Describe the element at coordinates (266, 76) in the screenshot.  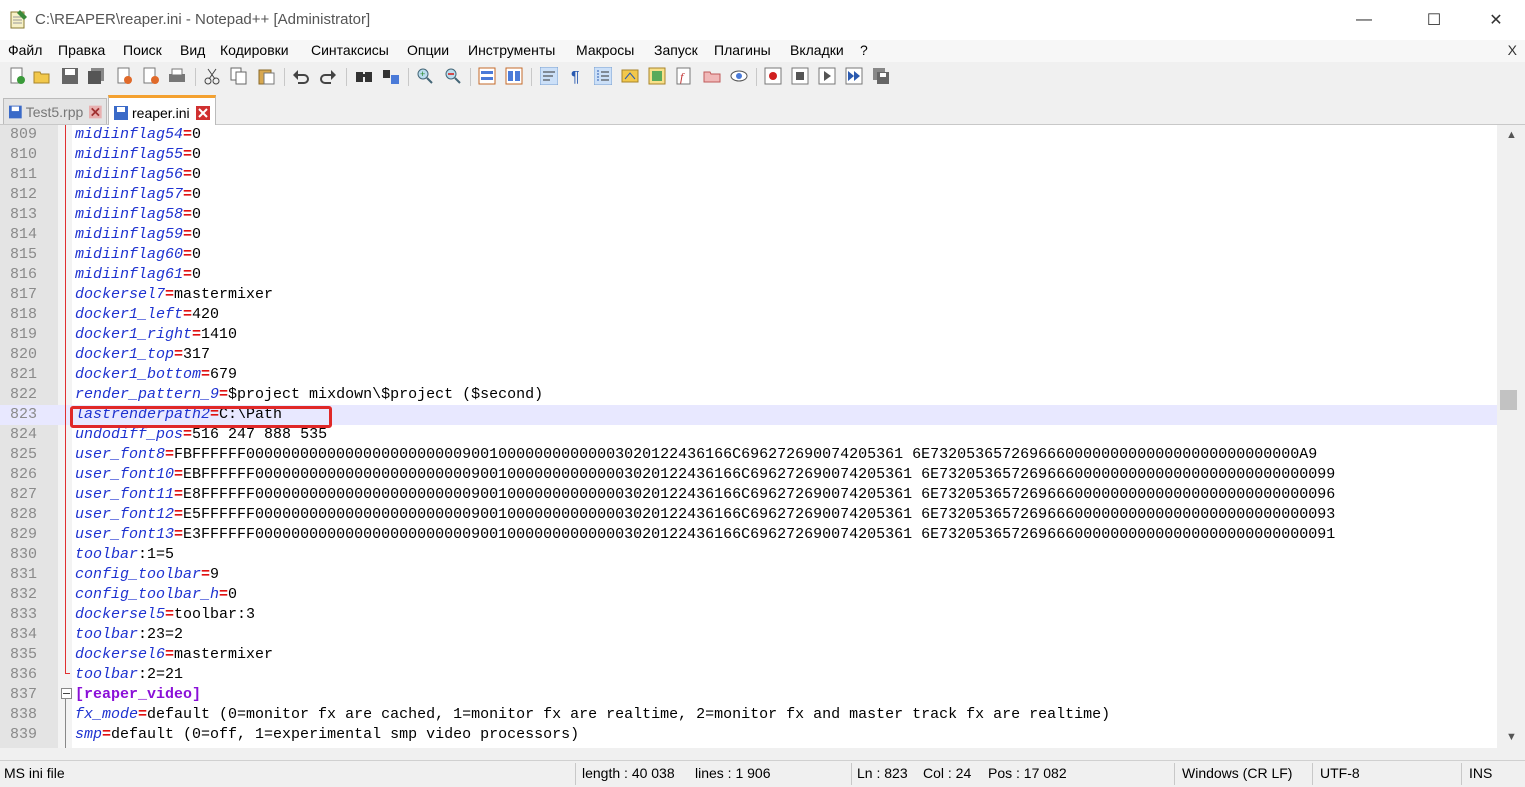
I see `paste-icon` at that location.